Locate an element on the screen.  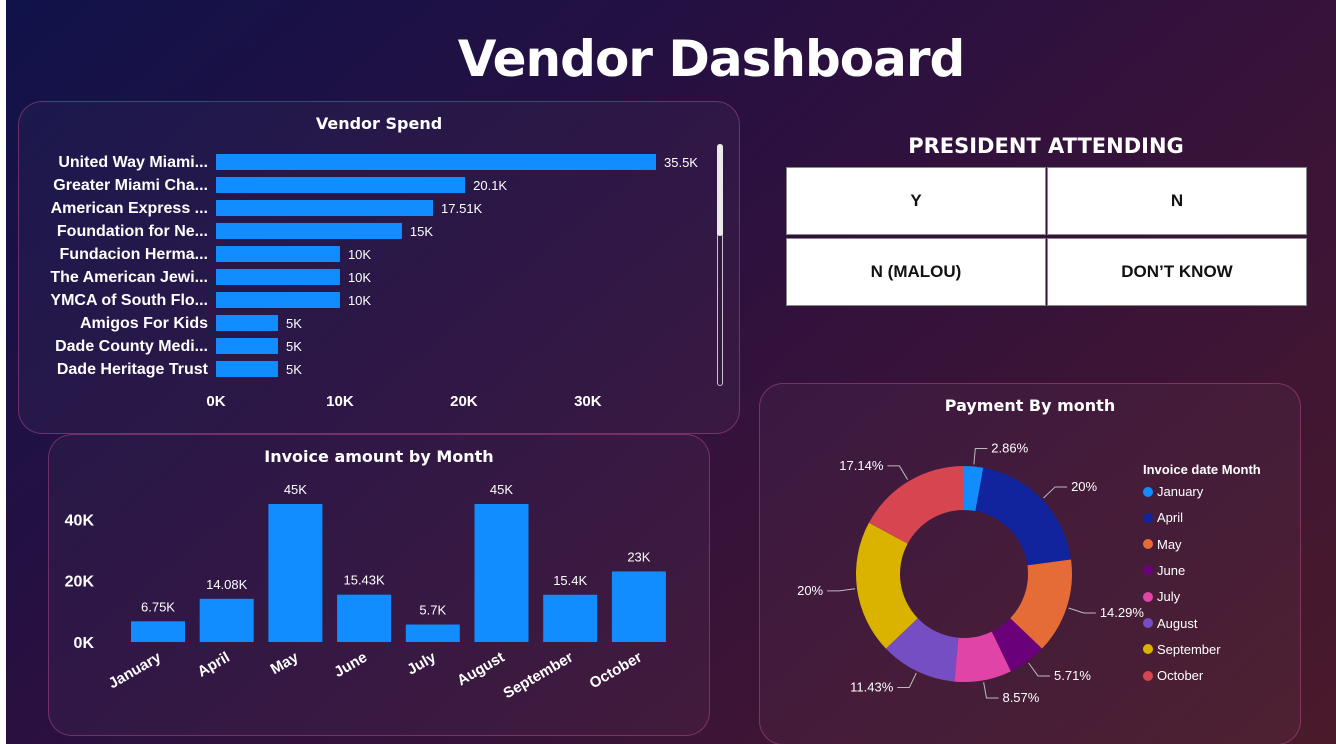
legend-item-label: May is located at coordinates (1169, 544).